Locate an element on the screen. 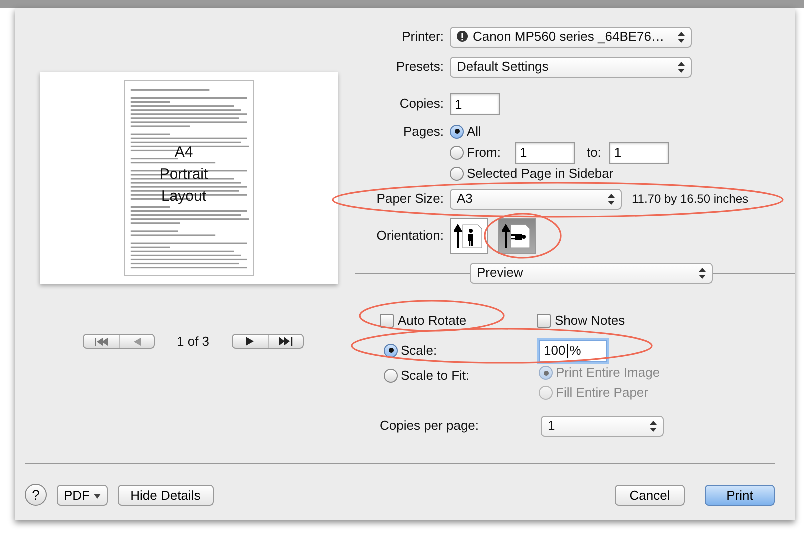 Image resolution: width=804 pixels, height=534 pixels. skip-back-icon is located at coordinates (101, 342).